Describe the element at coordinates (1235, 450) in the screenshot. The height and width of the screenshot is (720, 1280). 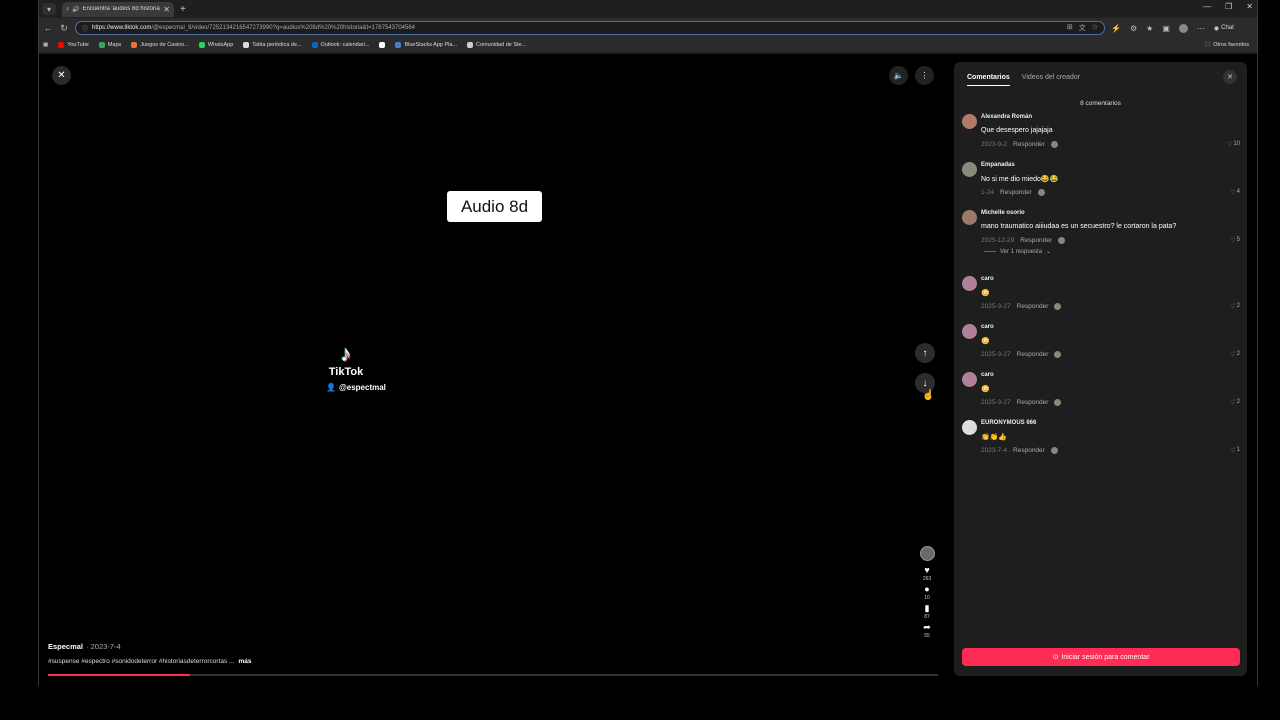
I see `comment-like: ♡ 1` at that location.